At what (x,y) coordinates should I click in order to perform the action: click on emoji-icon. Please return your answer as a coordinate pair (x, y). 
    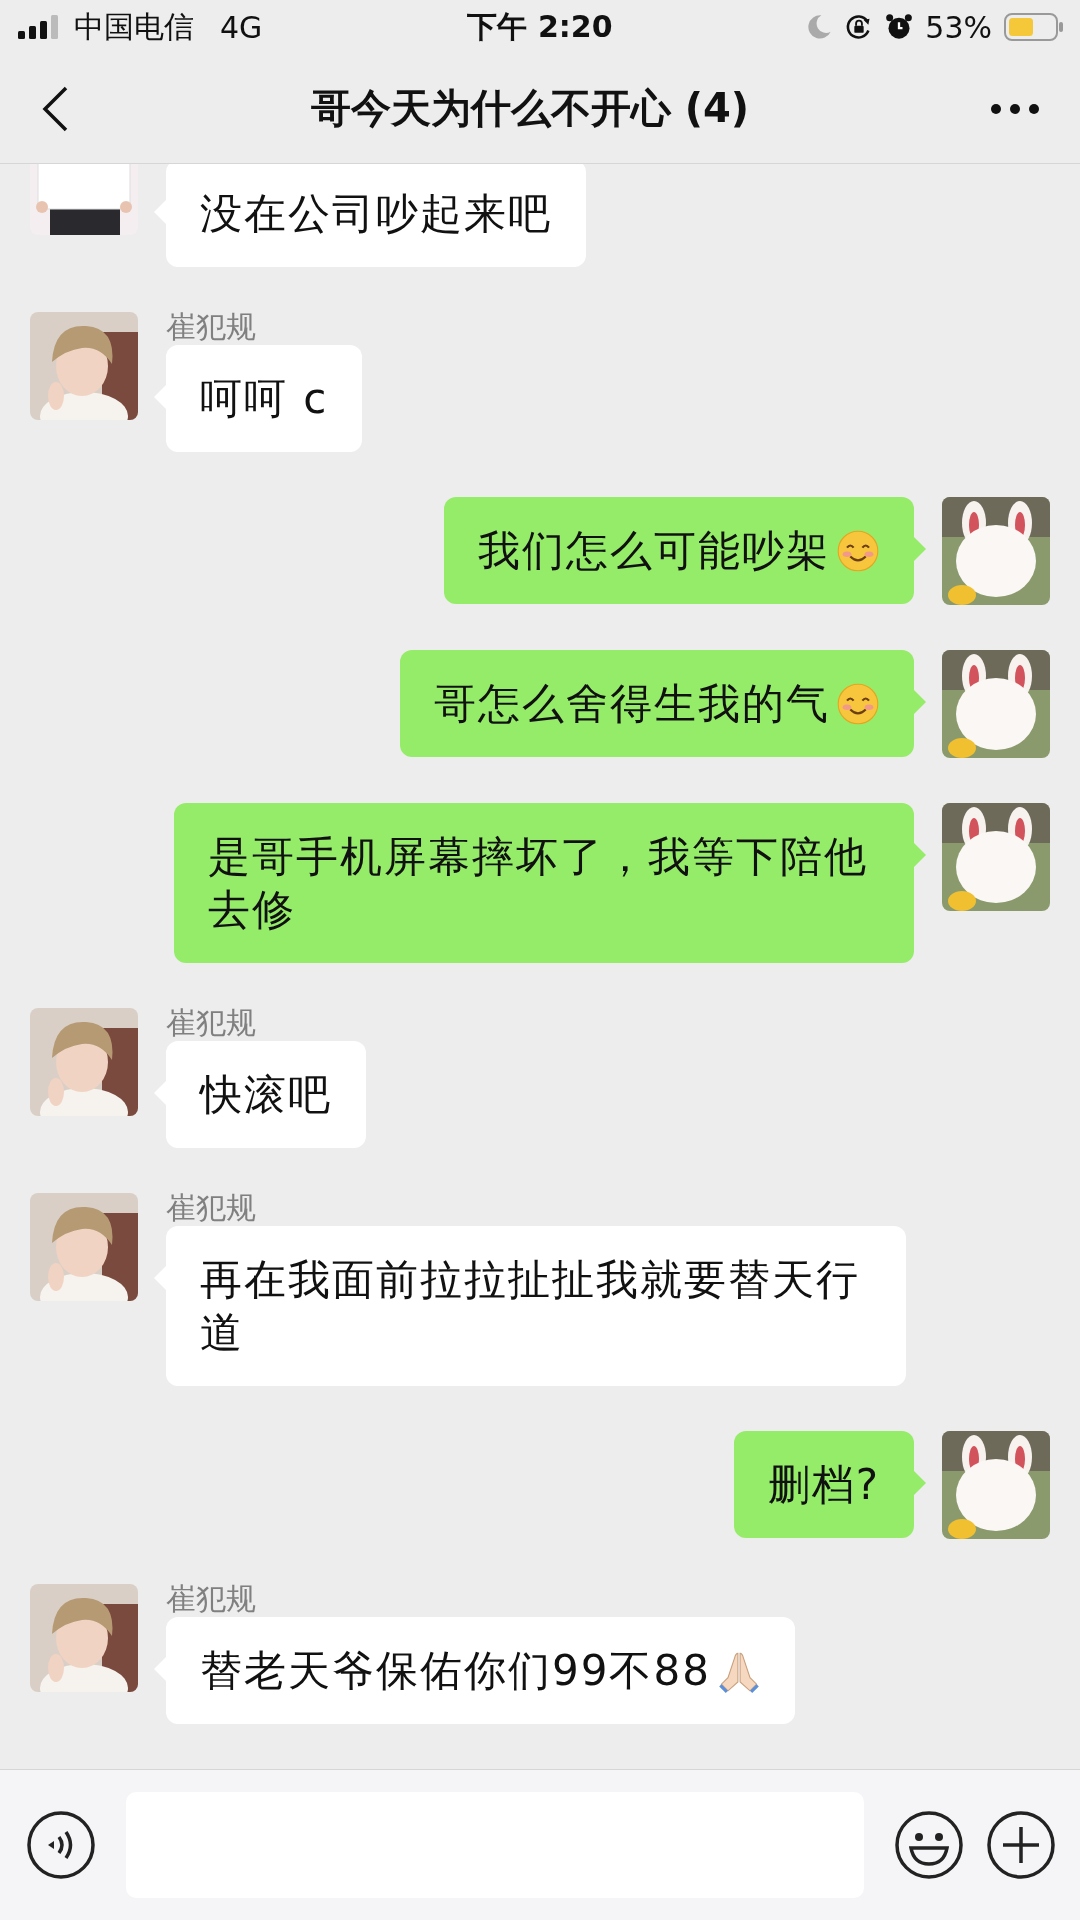
    Looking at the image, I should click on (929, 1845).